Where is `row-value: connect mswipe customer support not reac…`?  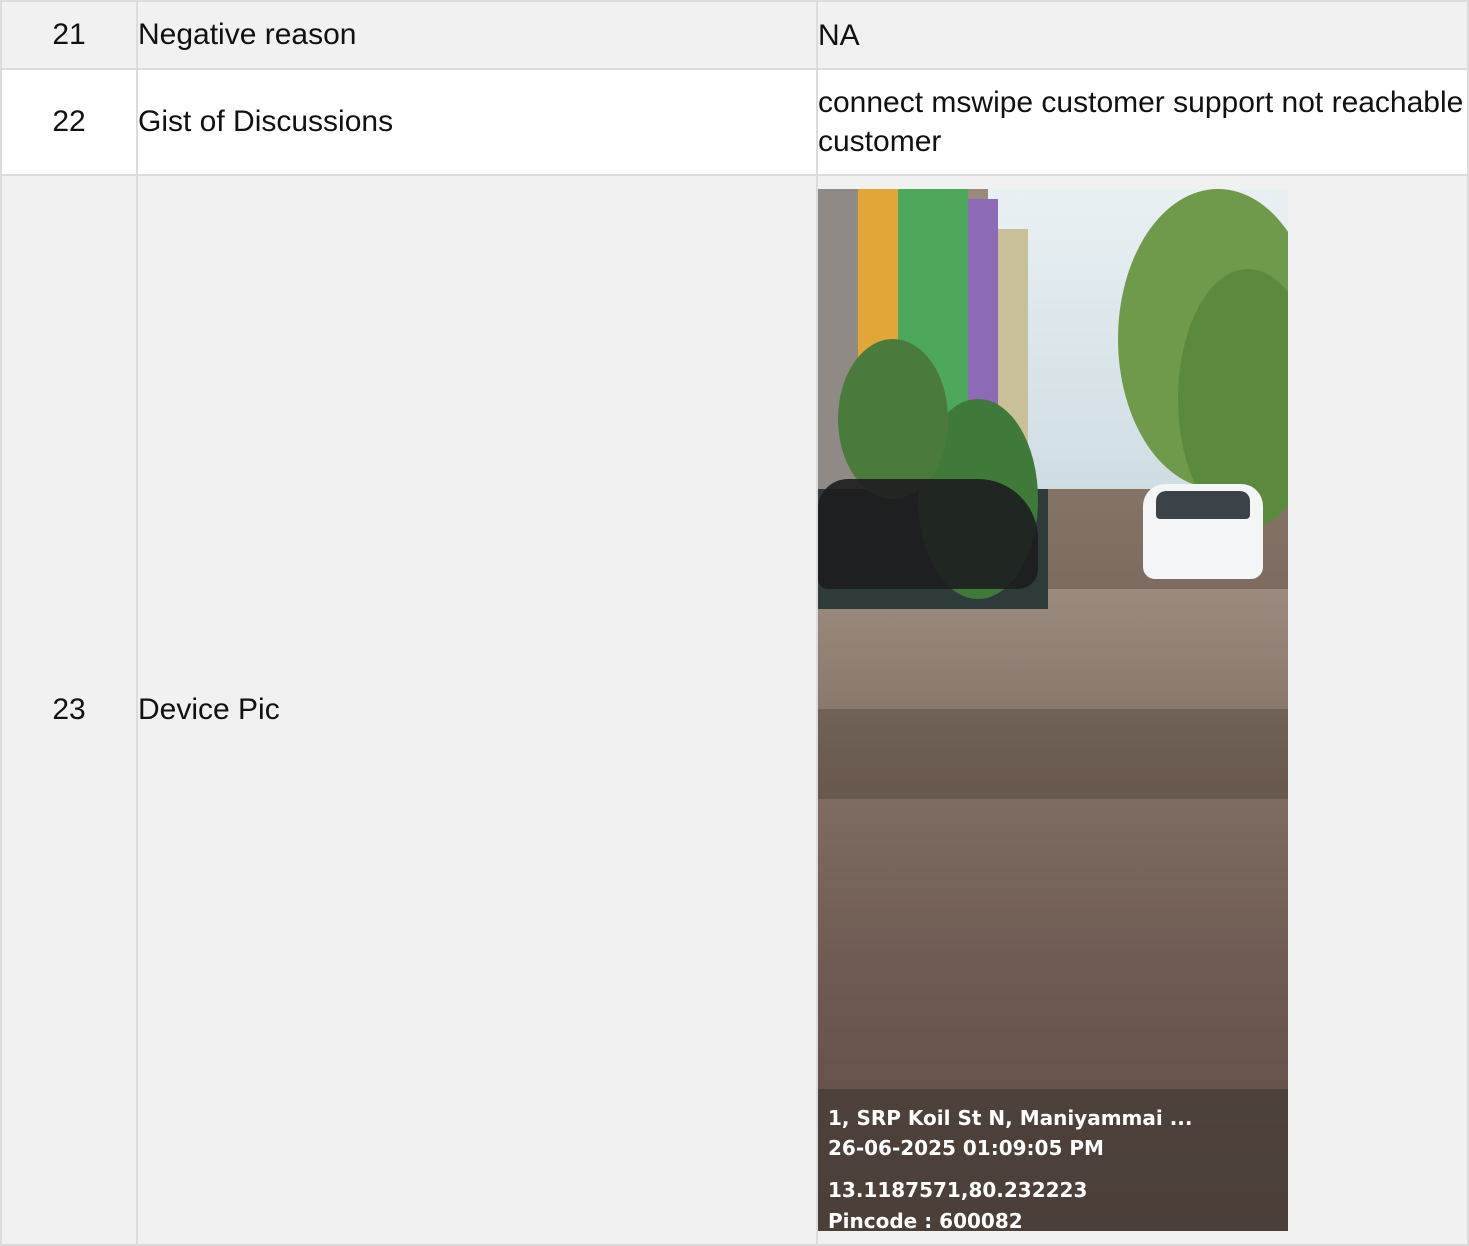 row-value: connect mswipe customer support not reac… is located at coordinates (1142, 122).